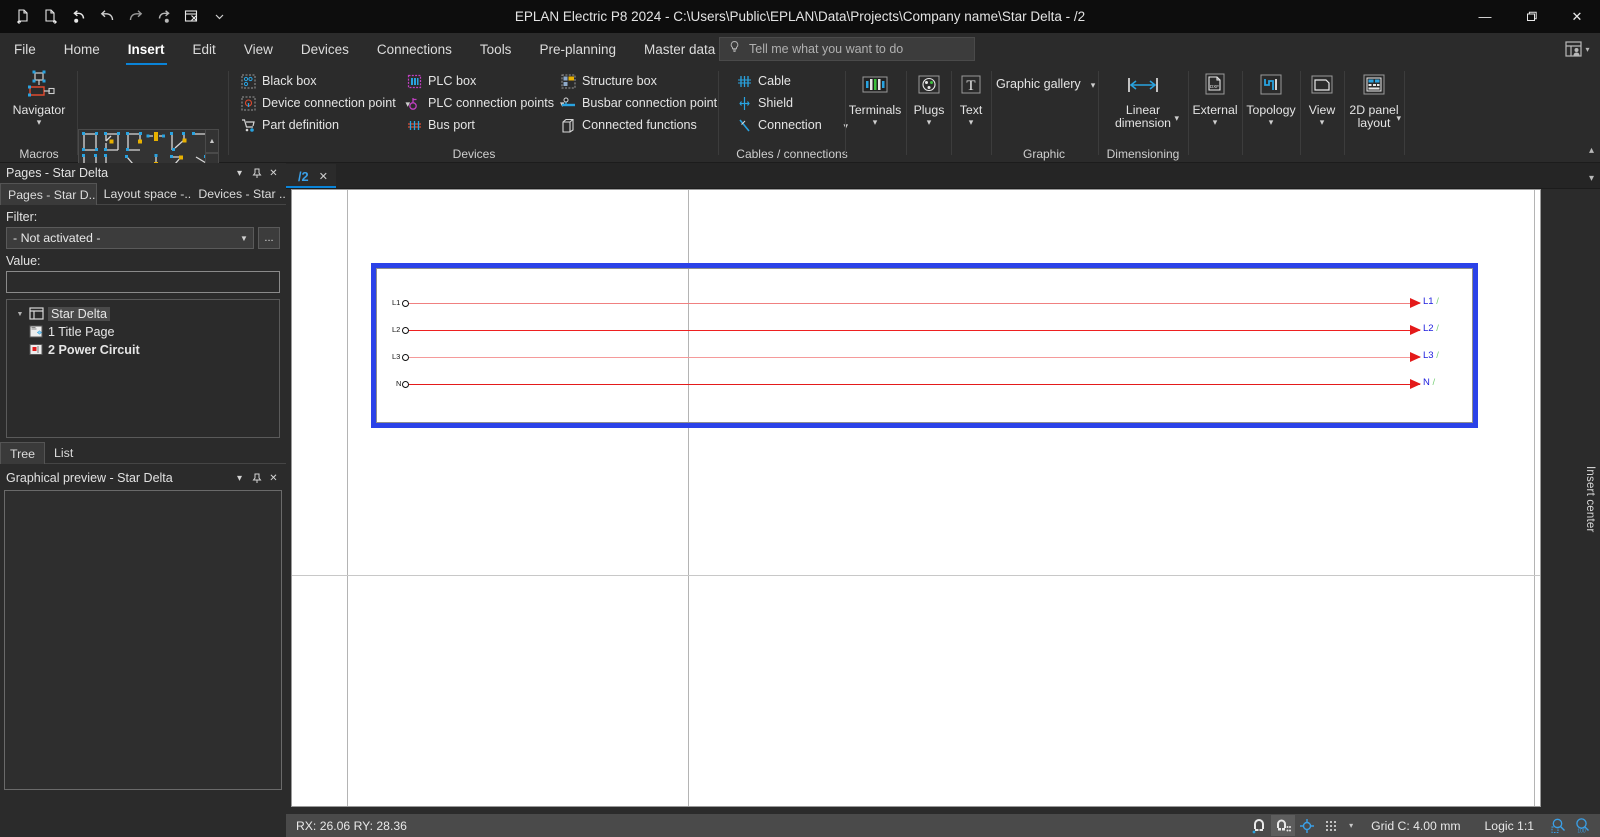  Describe the element at coordinates (914, 330) in the screenshot. I see `wire-l2` at that location.